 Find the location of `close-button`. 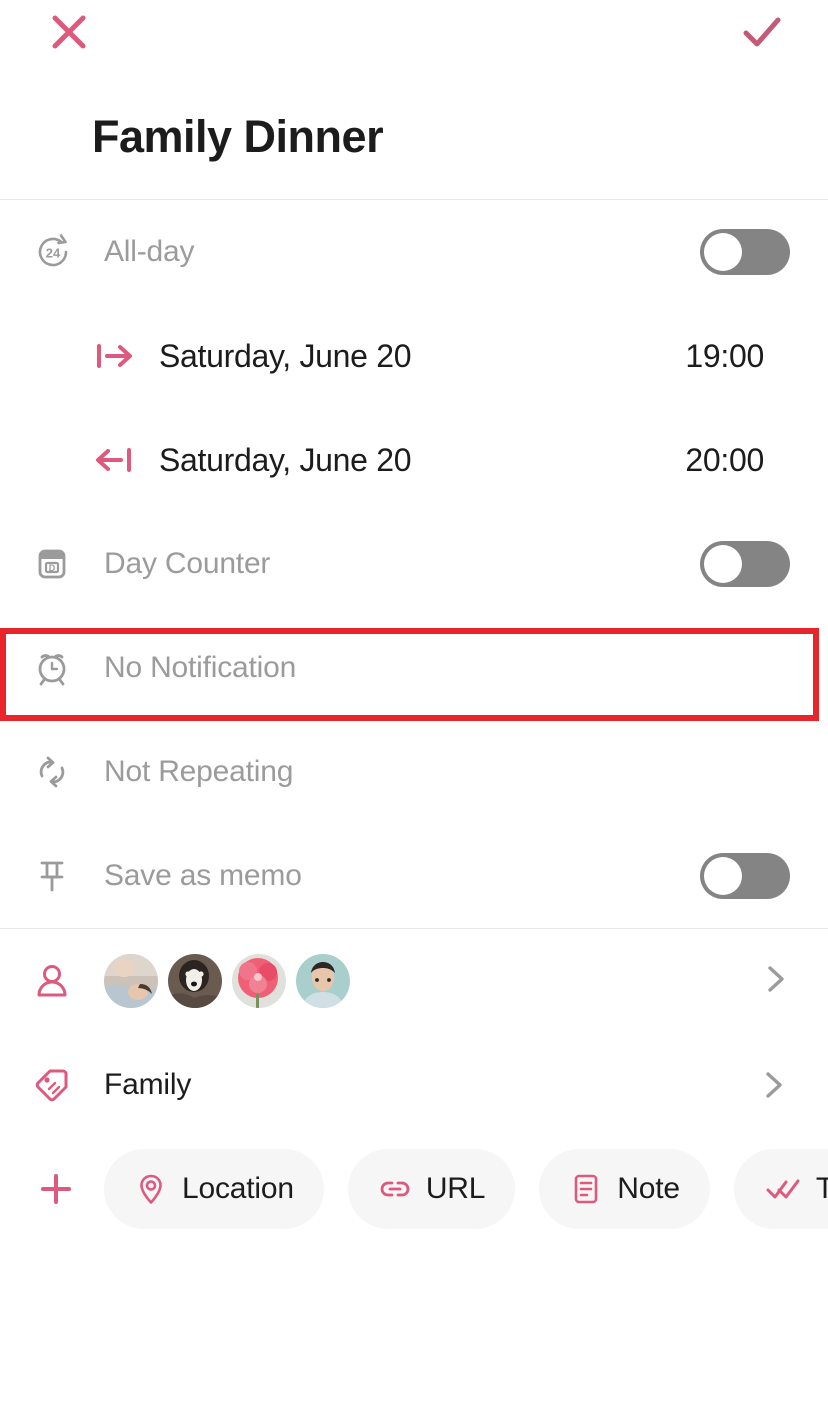

close-button is located at coordinates (69, 32).